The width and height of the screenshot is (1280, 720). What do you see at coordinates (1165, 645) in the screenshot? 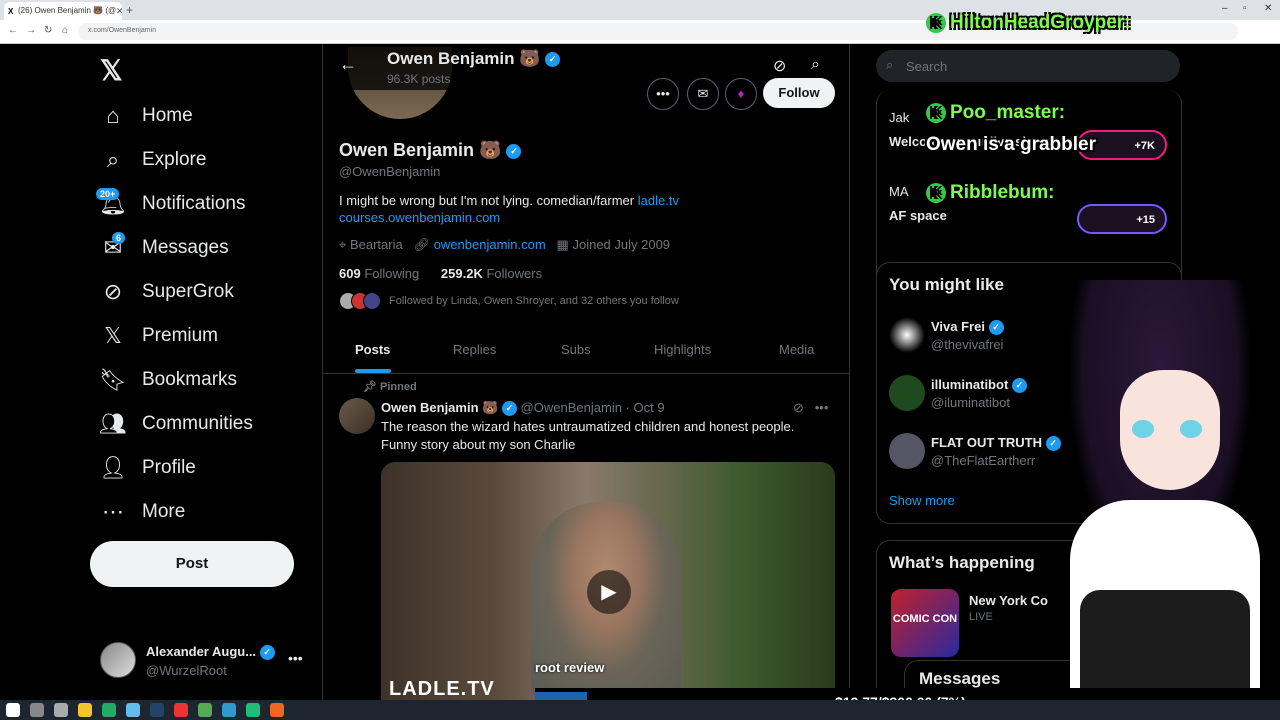
I see `vtuber-vest` at bounding box center [1165, 645].